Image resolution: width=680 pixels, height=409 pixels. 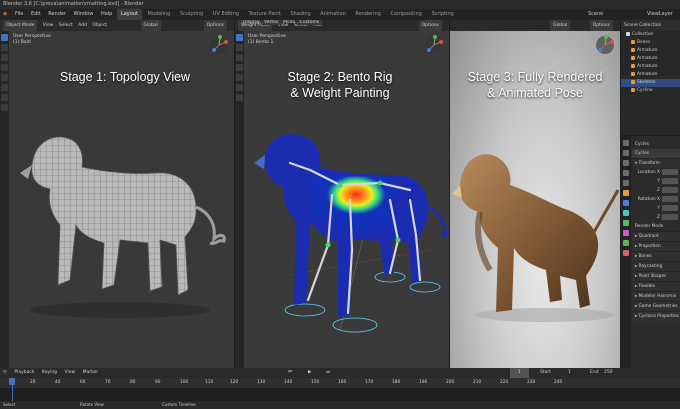 I want to click on outliner-item: Bones, so click(x=650, y=43).